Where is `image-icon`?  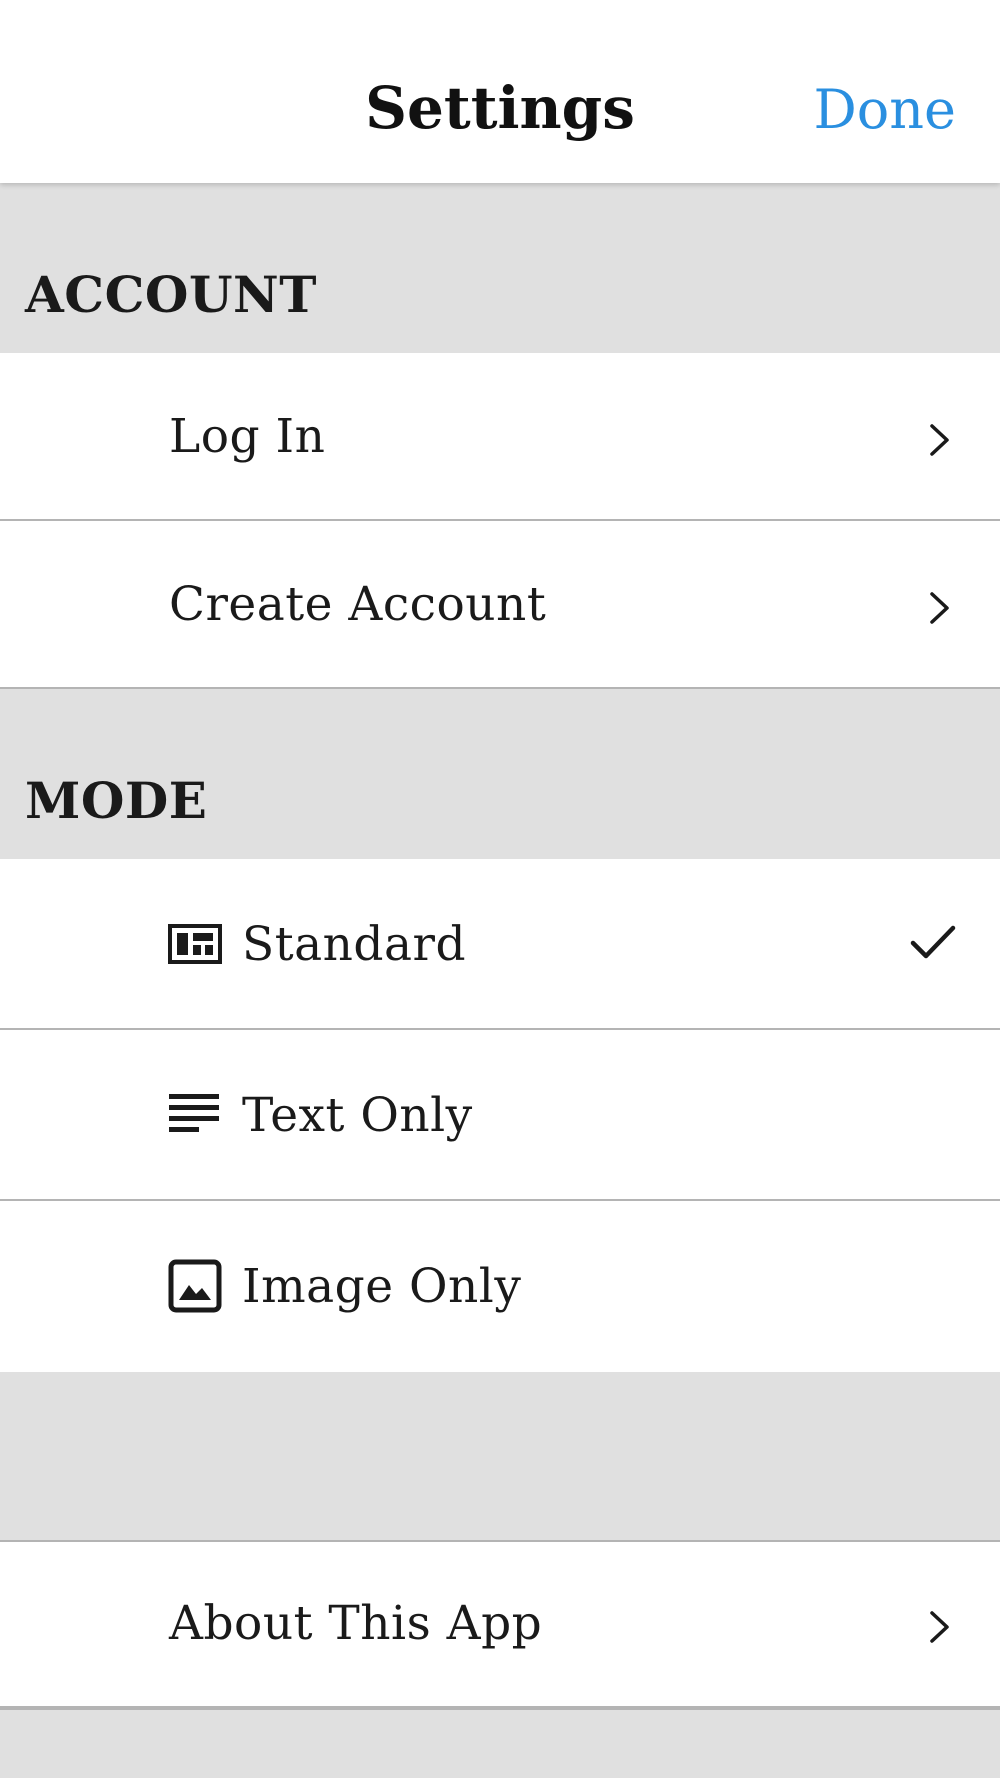 image-icon is located at coordinates (195, 1286).